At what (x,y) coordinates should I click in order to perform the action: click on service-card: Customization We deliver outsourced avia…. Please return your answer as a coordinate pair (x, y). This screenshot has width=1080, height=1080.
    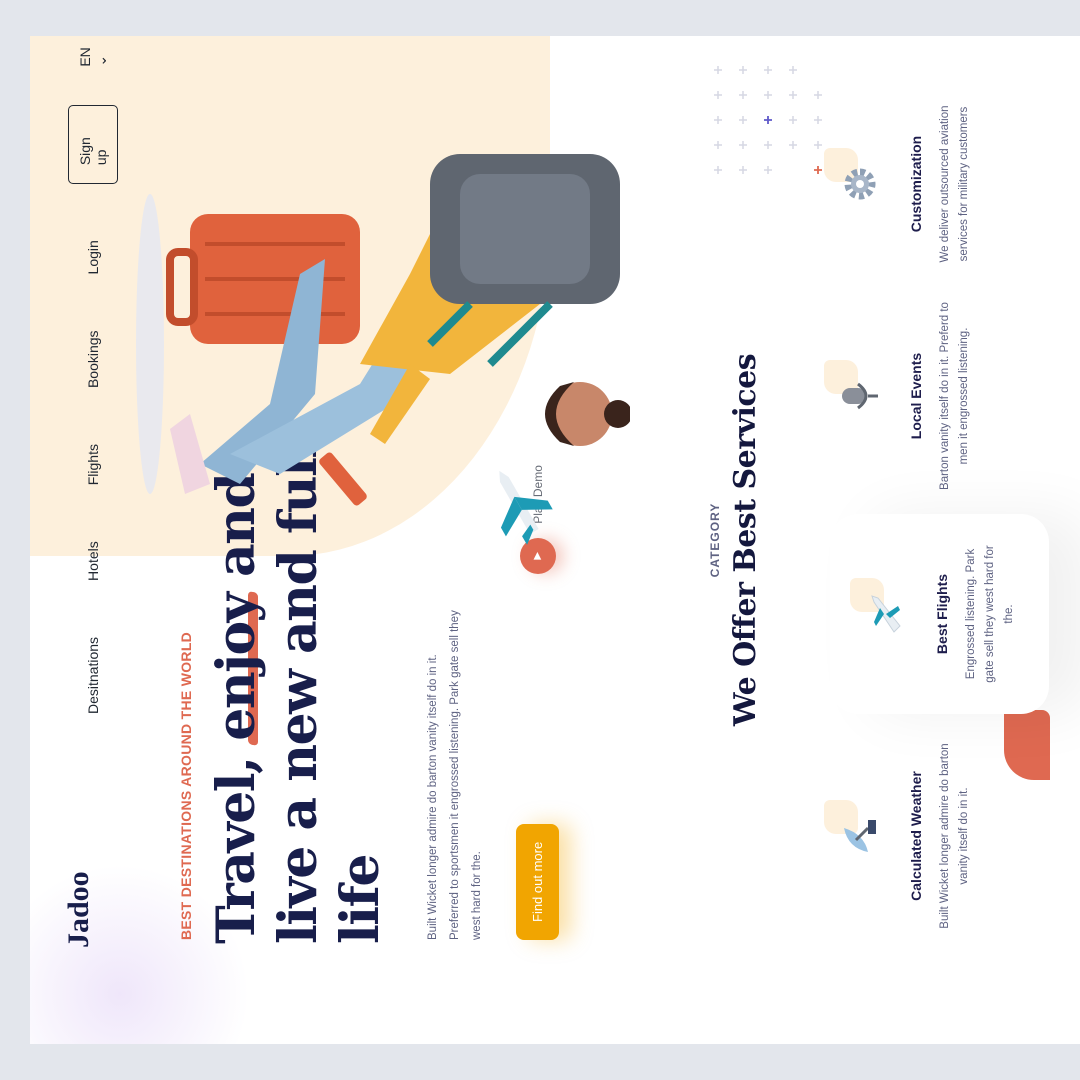
    Looking at the image, I should click on (899, 184).